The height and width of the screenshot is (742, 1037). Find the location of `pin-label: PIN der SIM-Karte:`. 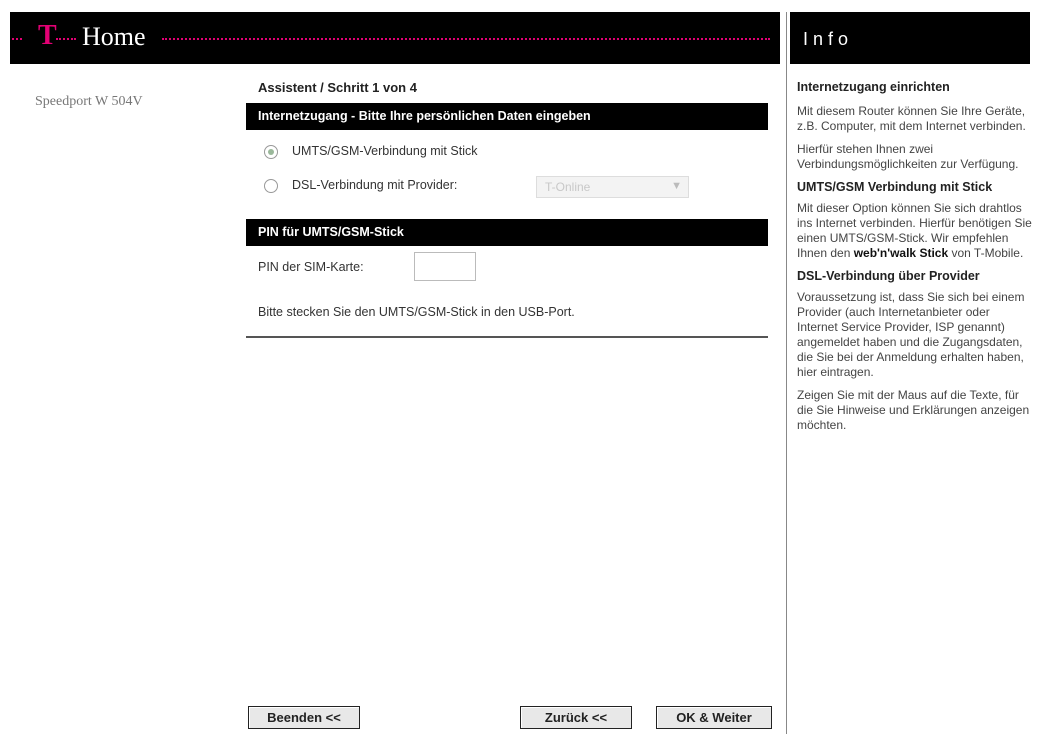

pin-label: PIN der SIM-Karte: is located at coordinates (311, 267).